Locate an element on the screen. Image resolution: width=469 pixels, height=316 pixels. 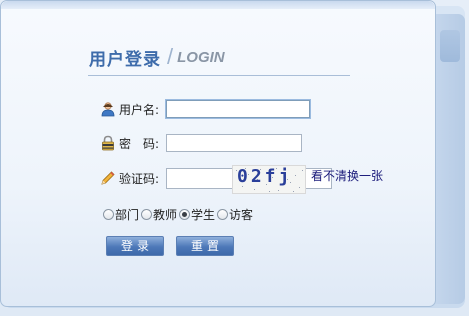
role-option-visitor: 访客 is located at coordinates (235, 214).